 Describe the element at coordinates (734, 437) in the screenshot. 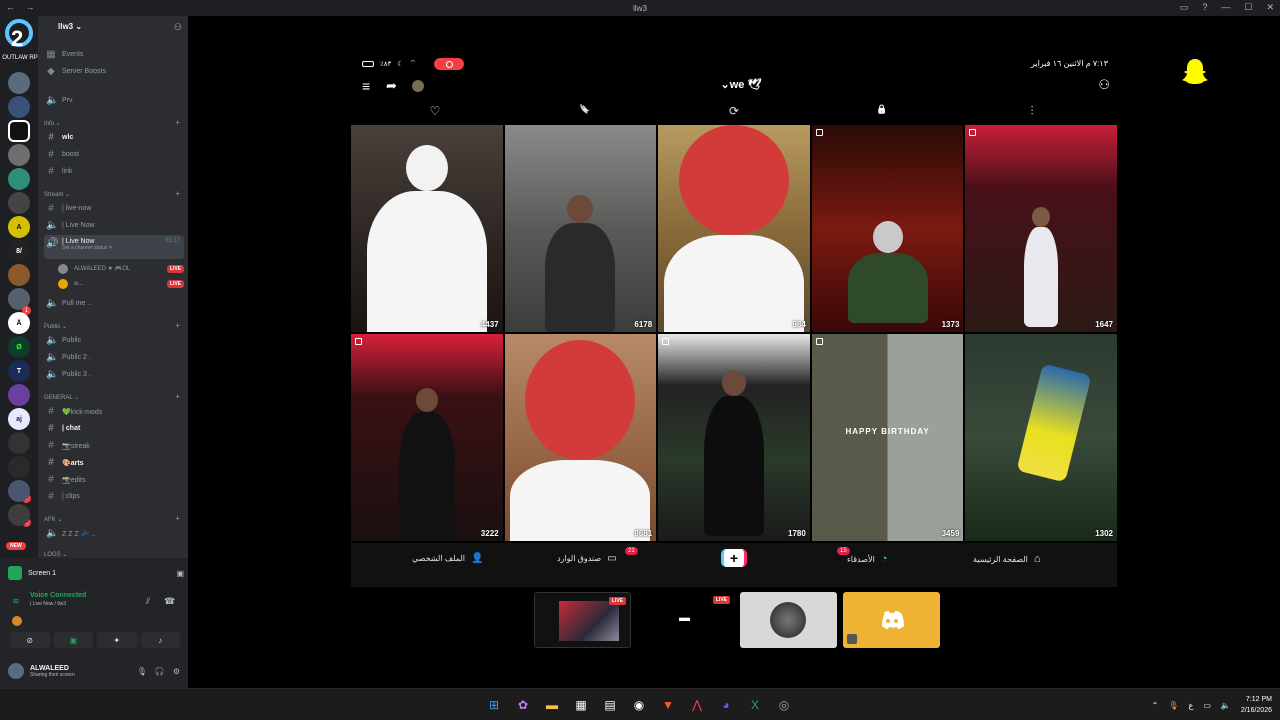

I see `video-thumbnail: 1780` at that location.